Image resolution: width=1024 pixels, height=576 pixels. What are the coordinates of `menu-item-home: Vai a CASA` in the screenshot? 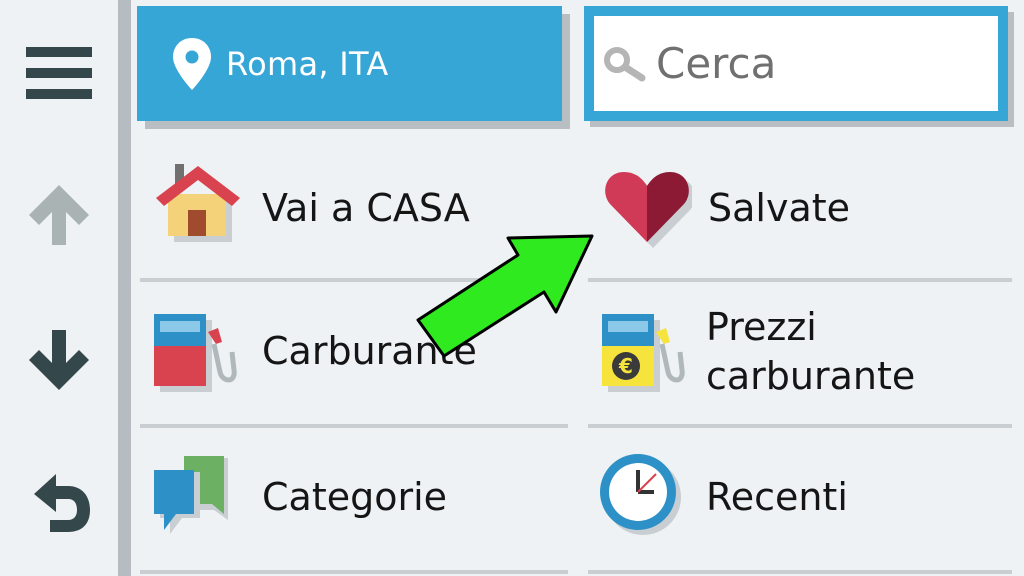 It's located at (354, 209).